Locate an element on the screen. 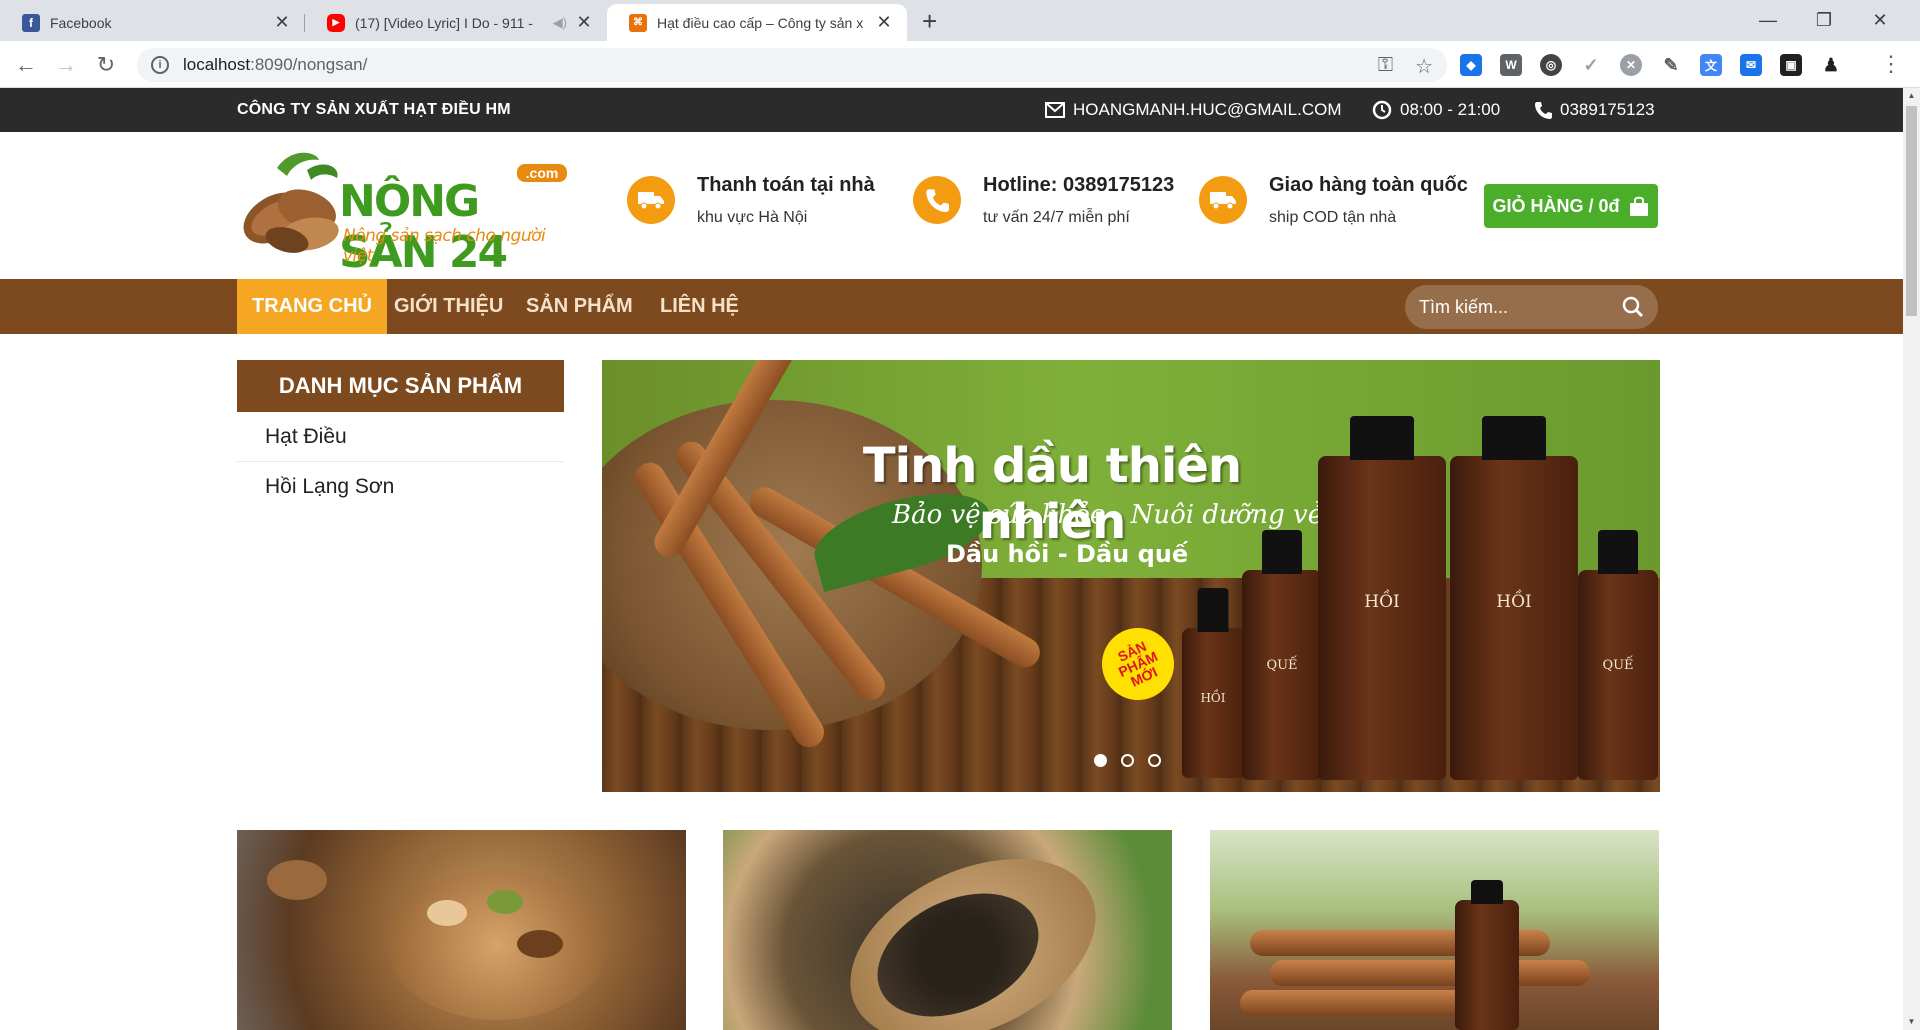  feature-title: Giao hàng toàn quốc is located at coordinates (1368, 185).